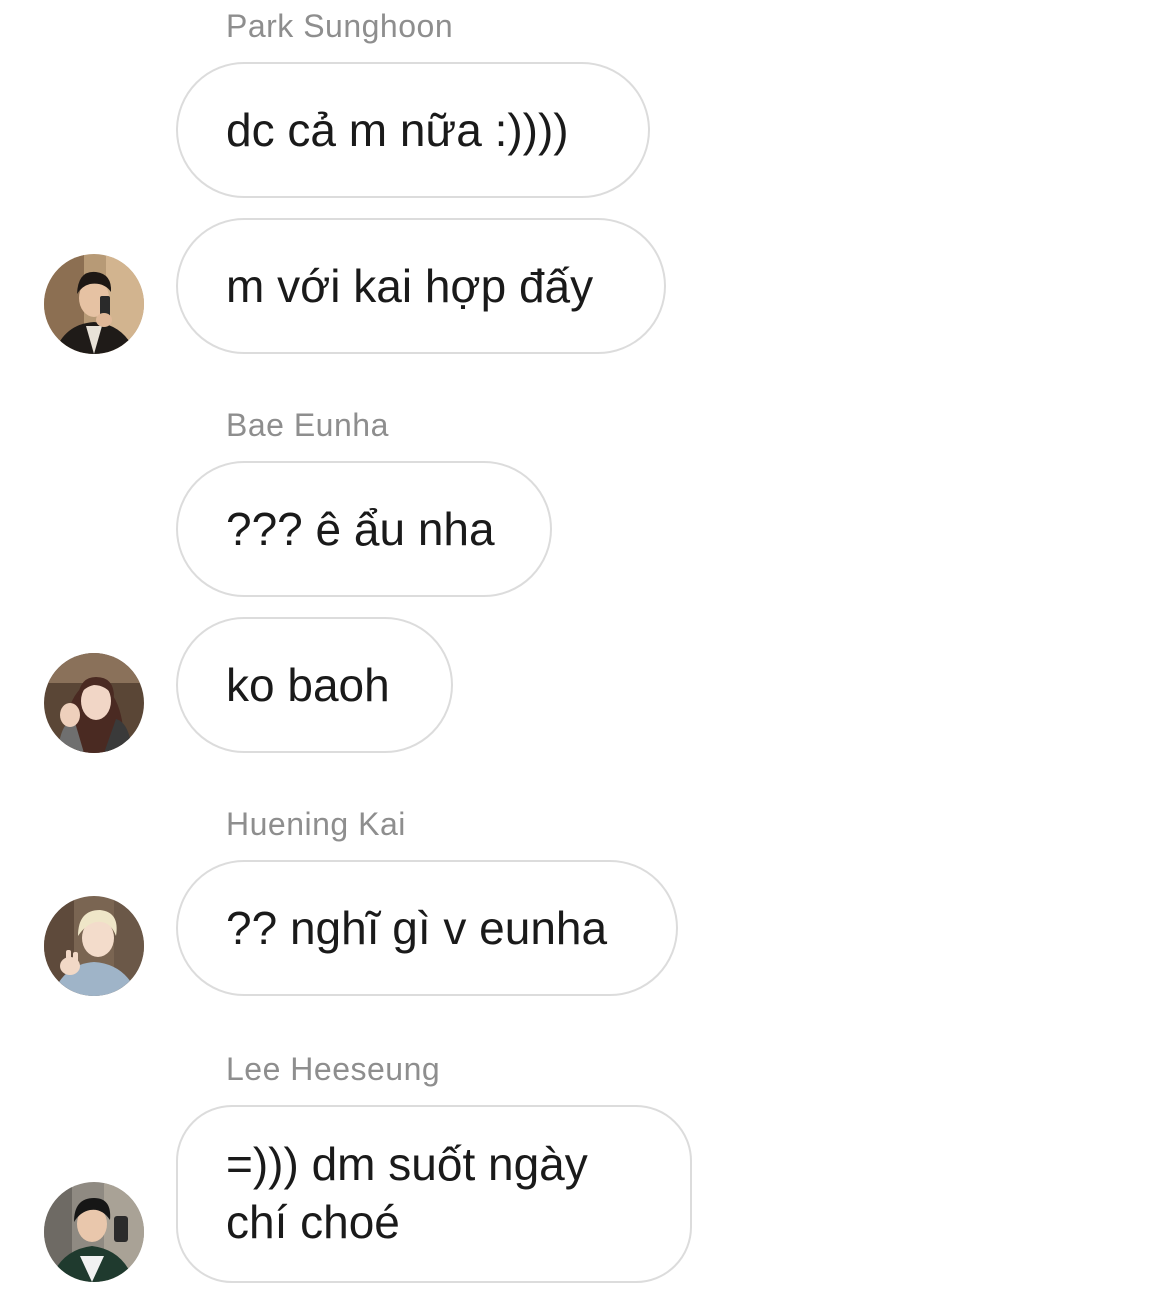  What do you see at coordinates (397, 130) in the screenshot?
I see `message-text: dc cả m nữa :))))` at bounding box center [397, 130].